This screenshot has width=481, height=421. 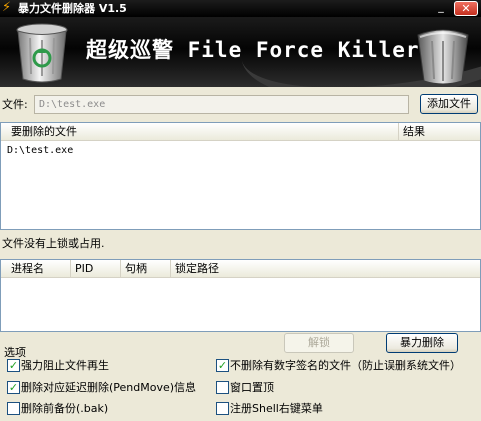 I want to click on column-process-name: 进程名, so click(x=39, y=269).